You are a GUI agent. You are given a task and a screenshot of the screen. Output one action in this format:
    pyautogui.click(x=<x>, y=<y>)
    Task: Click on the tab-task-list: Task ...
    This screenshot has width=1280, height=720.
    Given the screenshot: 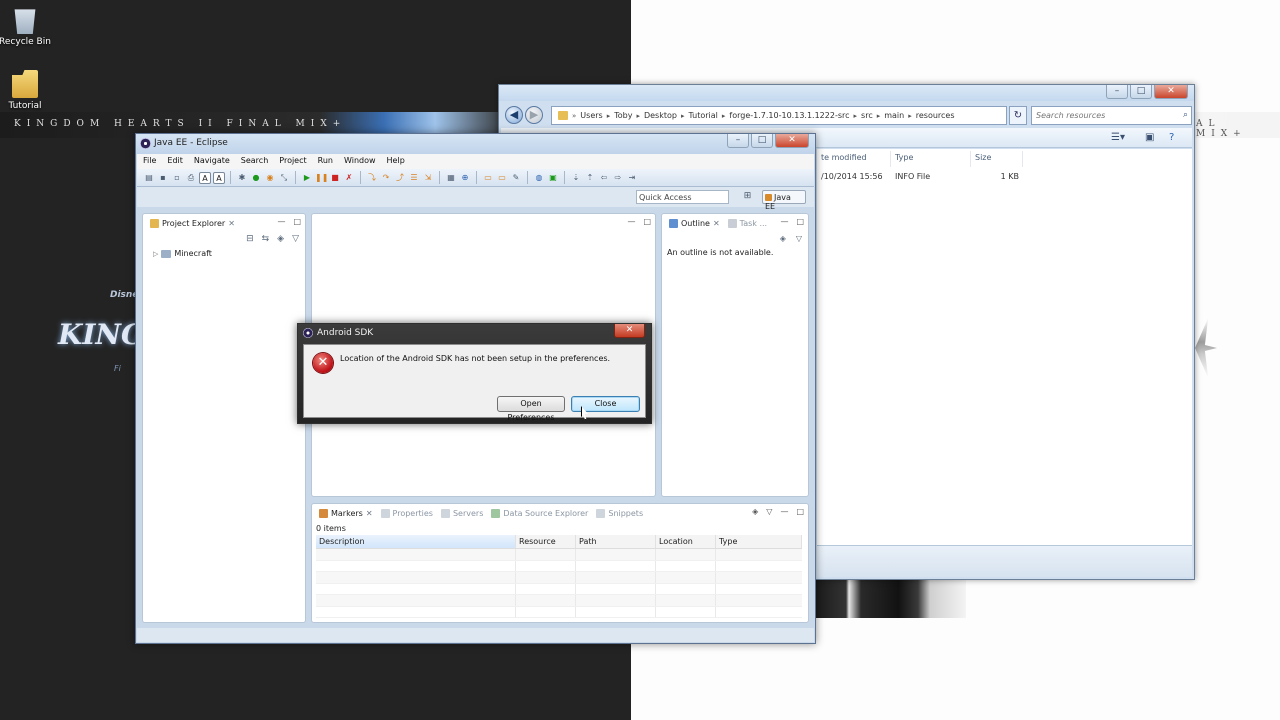 What is the action you would take?
    pyautogui.click(x=747, y=223)
    